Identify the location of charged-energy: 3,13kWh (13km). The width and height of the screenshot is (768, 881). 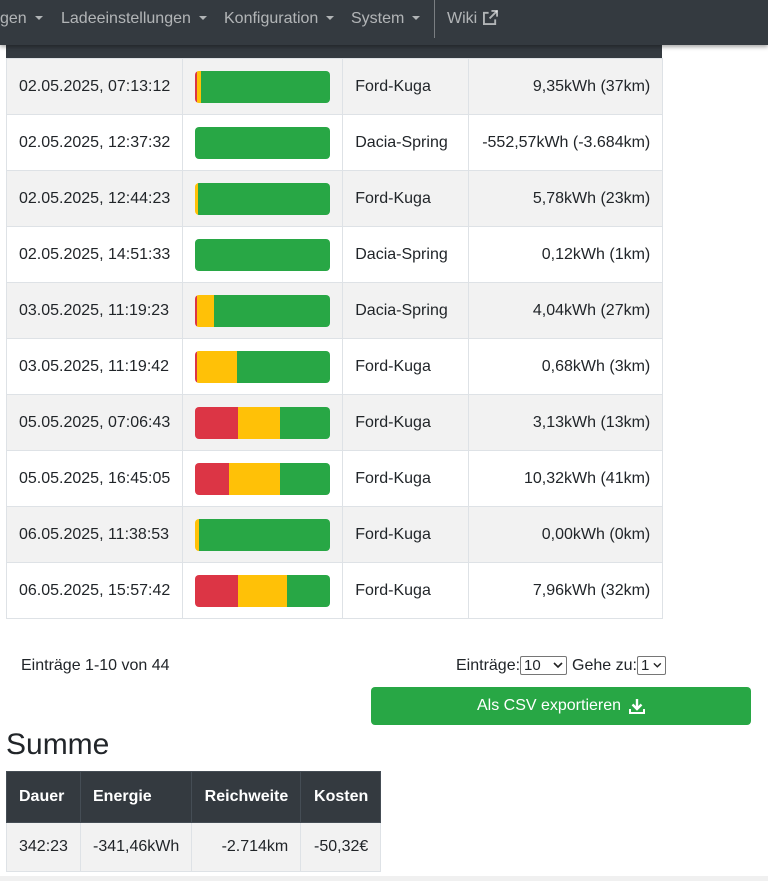
(566, 422).